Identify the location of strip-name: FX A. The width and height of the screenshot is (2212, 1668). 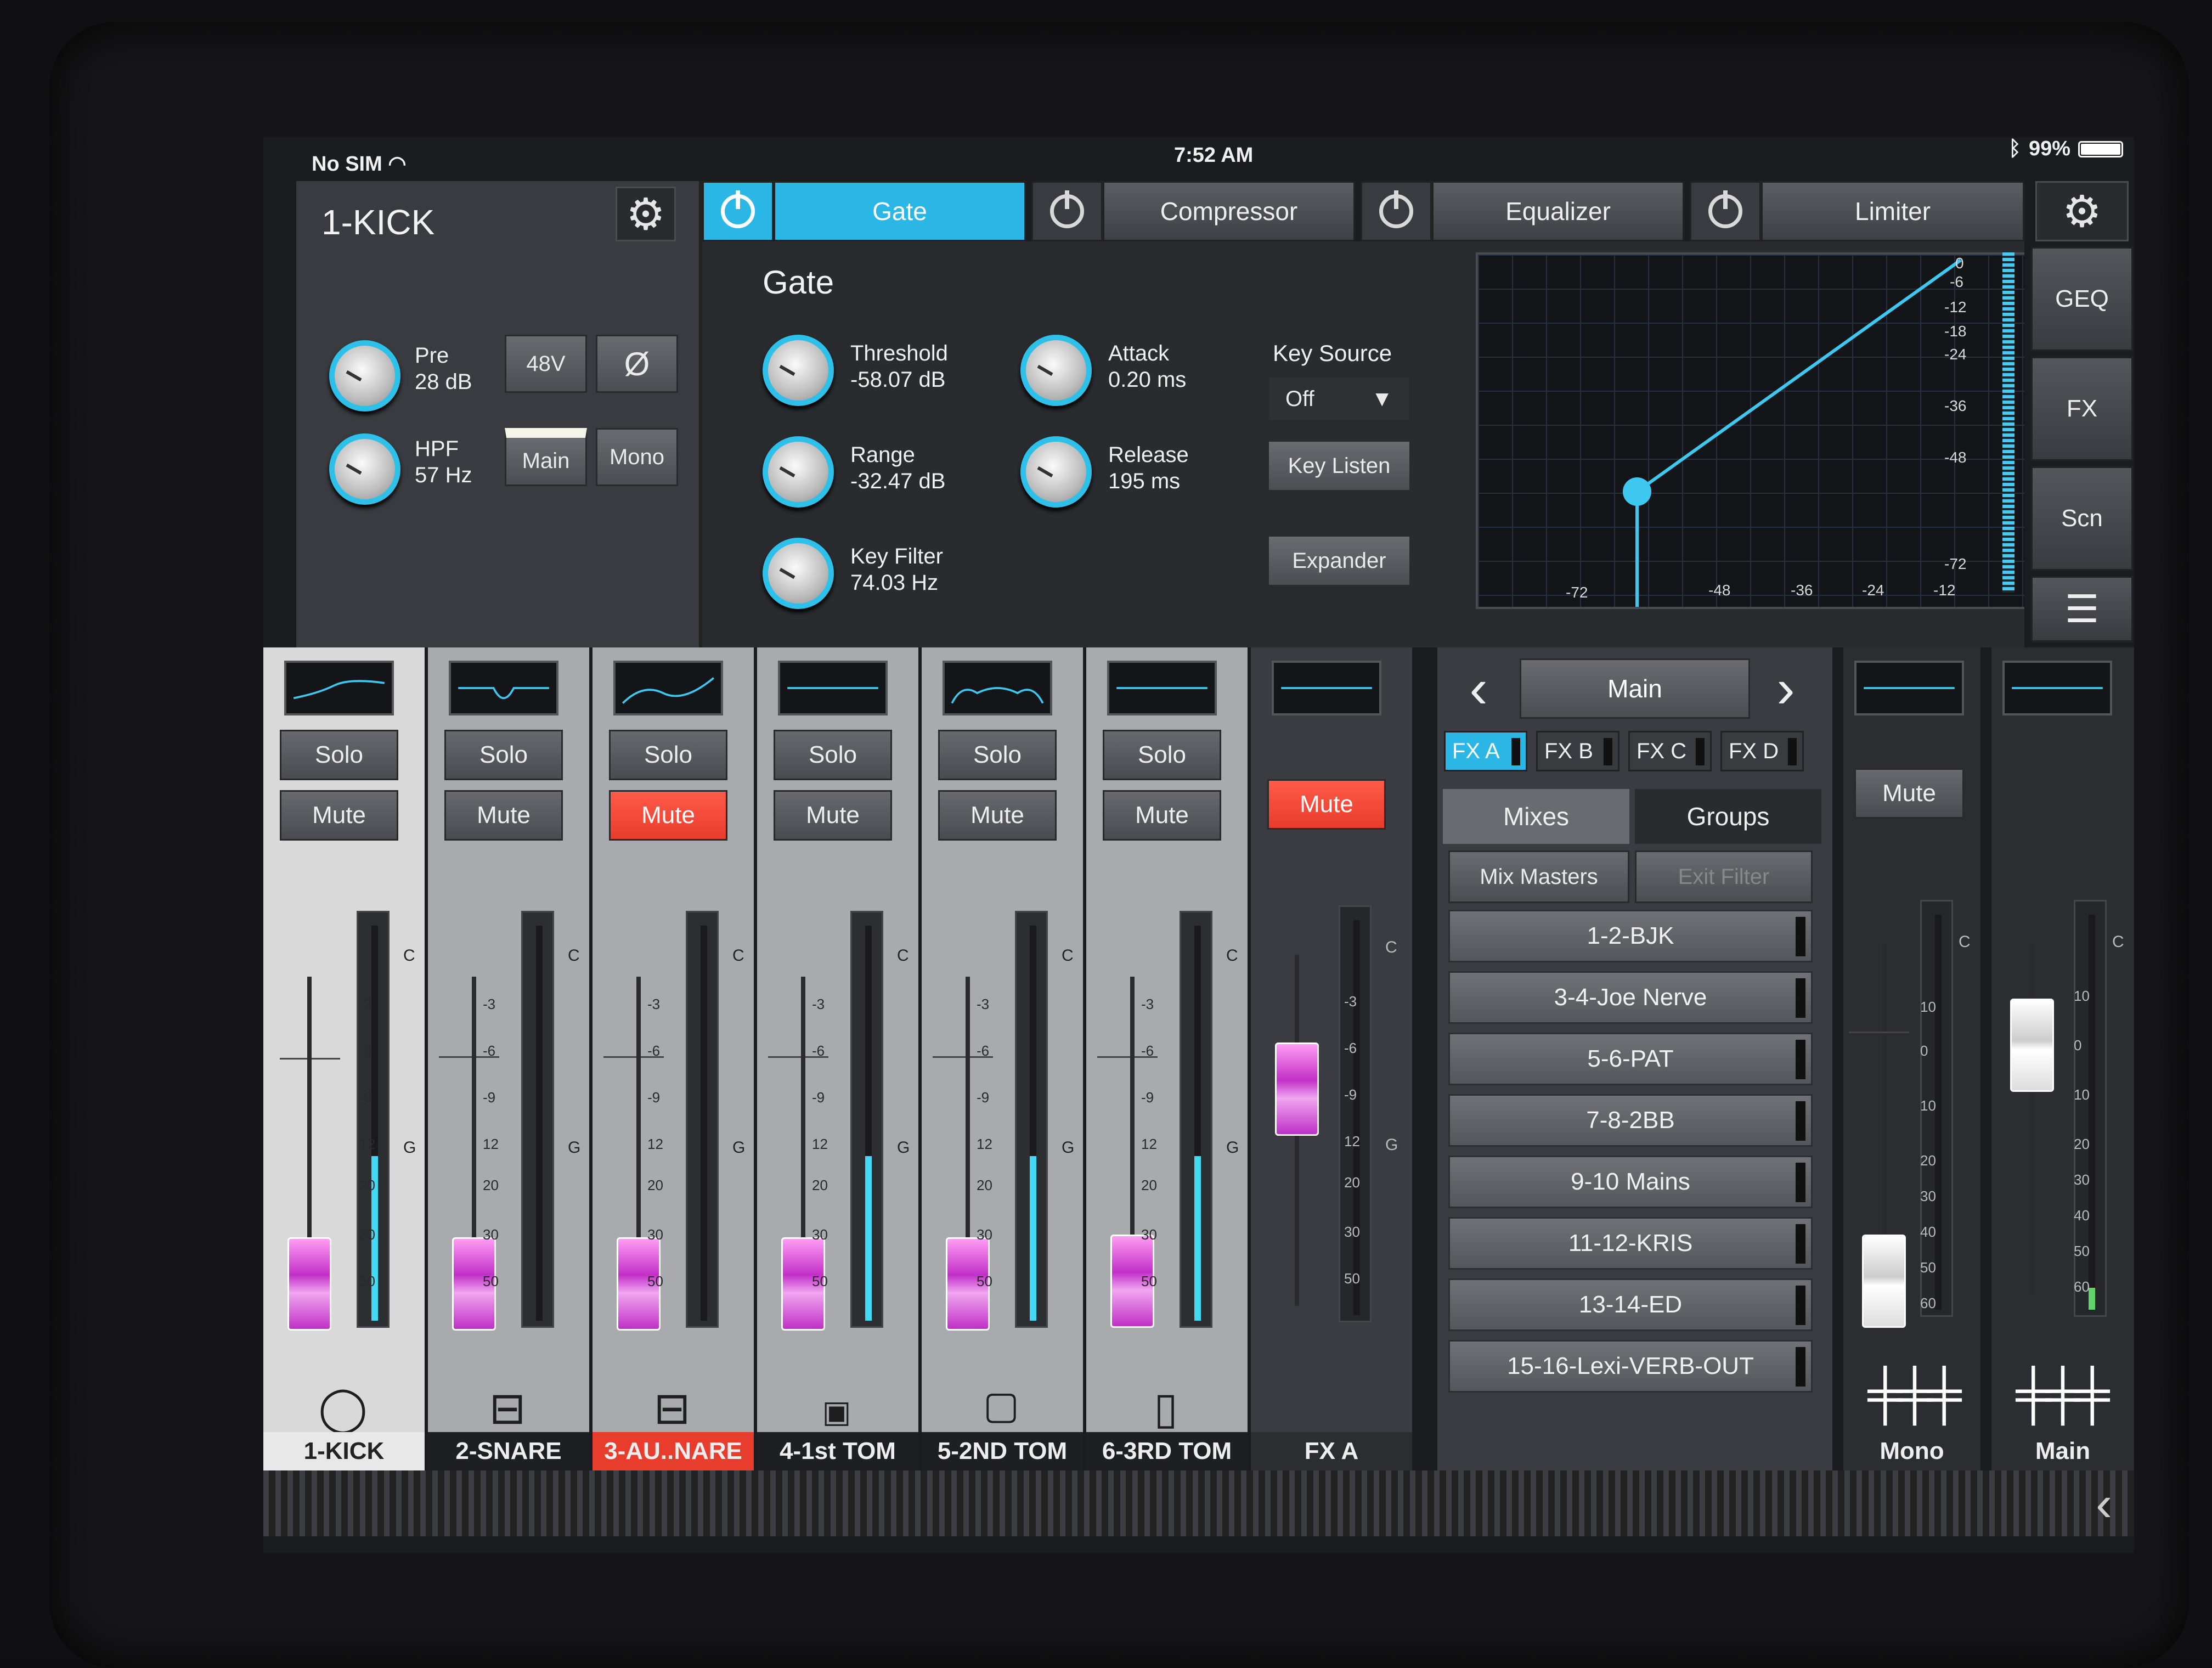
(1331, 1451).